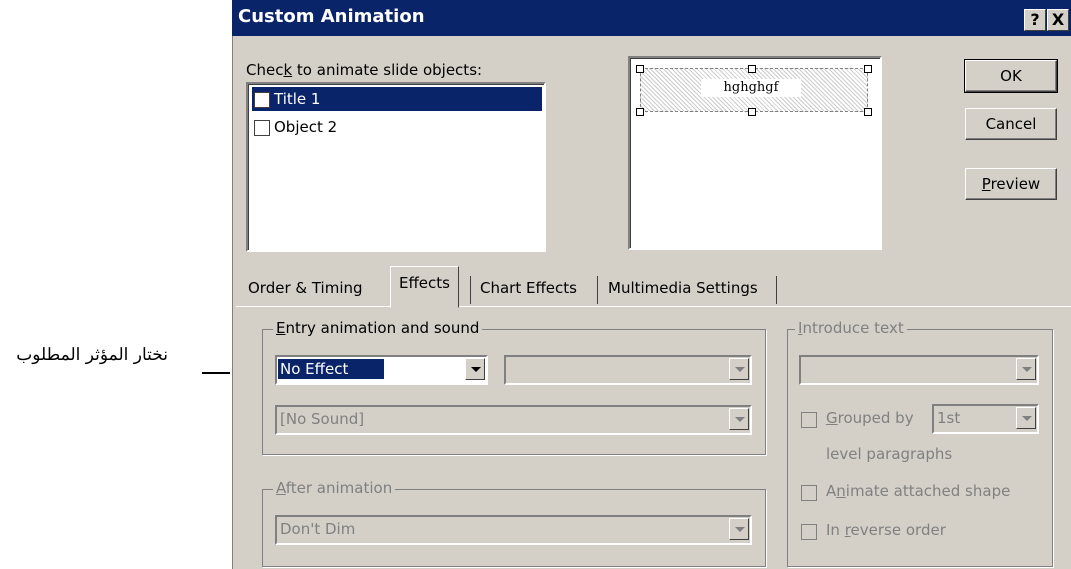 This screenshot has width=1071, height=569. Describe the element at coordinates (889, 454) in the screenshot. I see `level-paragraphs-label: level paragraphs` at that location.